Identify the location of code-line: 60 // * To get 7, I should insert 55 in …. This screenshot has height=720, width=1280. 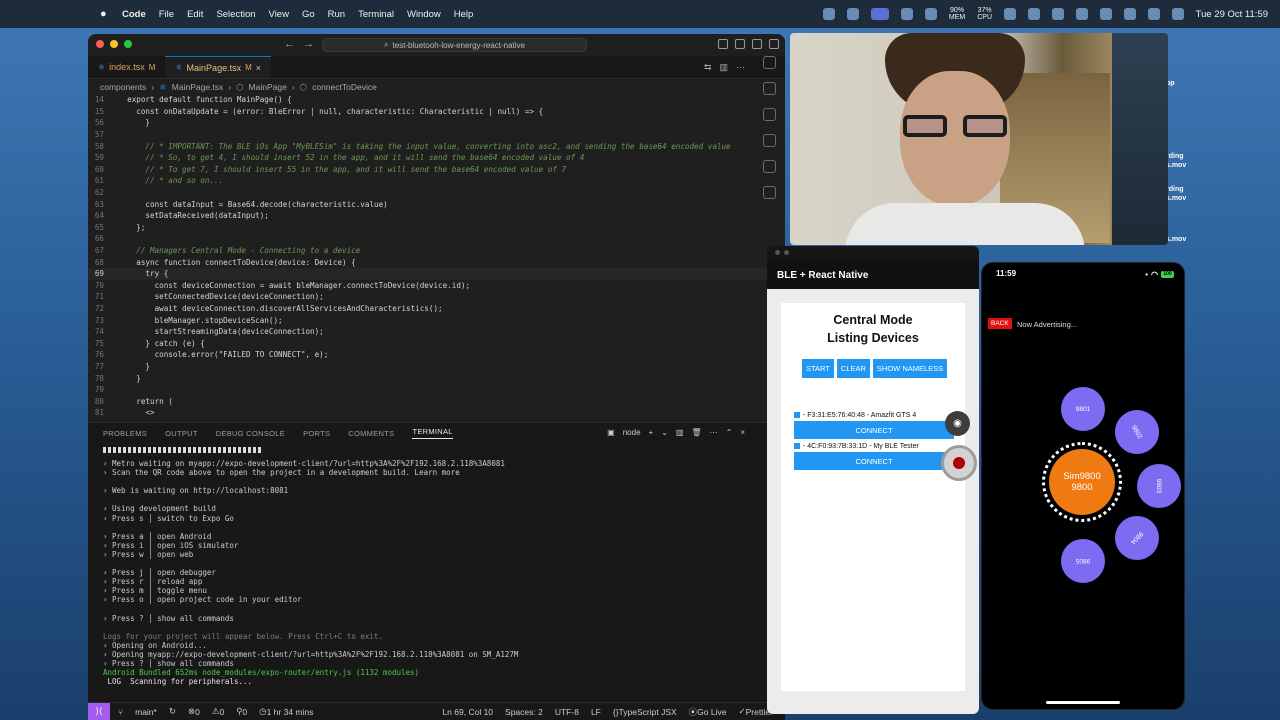
(436, 170).